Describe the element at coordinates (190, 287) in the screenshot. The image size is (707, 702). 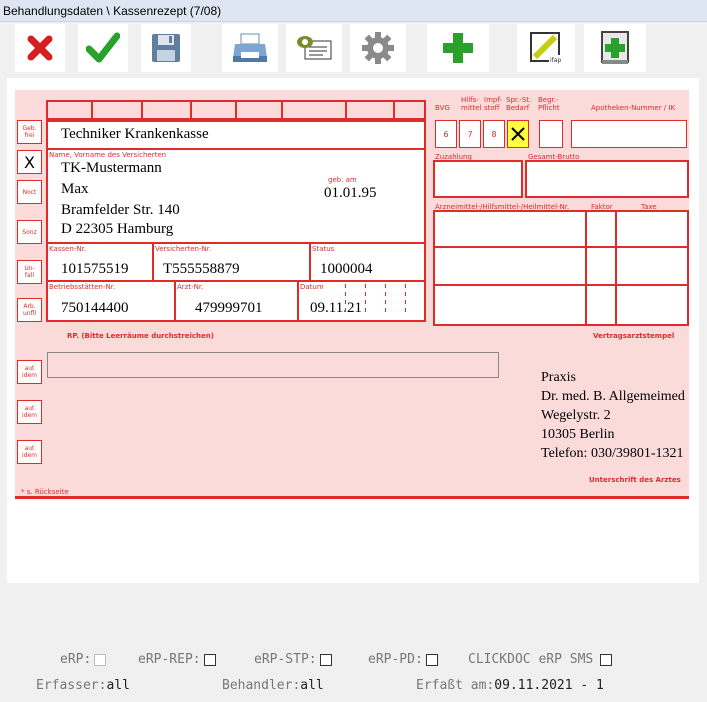
I see `arzt-nr-label: Arzt-Nr.` at that location.